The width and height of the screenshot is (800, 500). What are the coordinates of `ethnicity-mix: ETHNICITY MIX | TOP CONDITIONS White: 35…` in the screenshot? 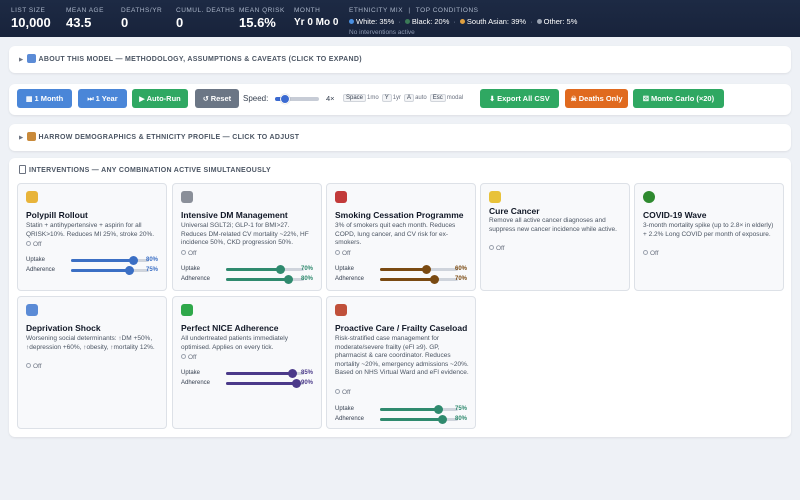 It's located at (465, 21).